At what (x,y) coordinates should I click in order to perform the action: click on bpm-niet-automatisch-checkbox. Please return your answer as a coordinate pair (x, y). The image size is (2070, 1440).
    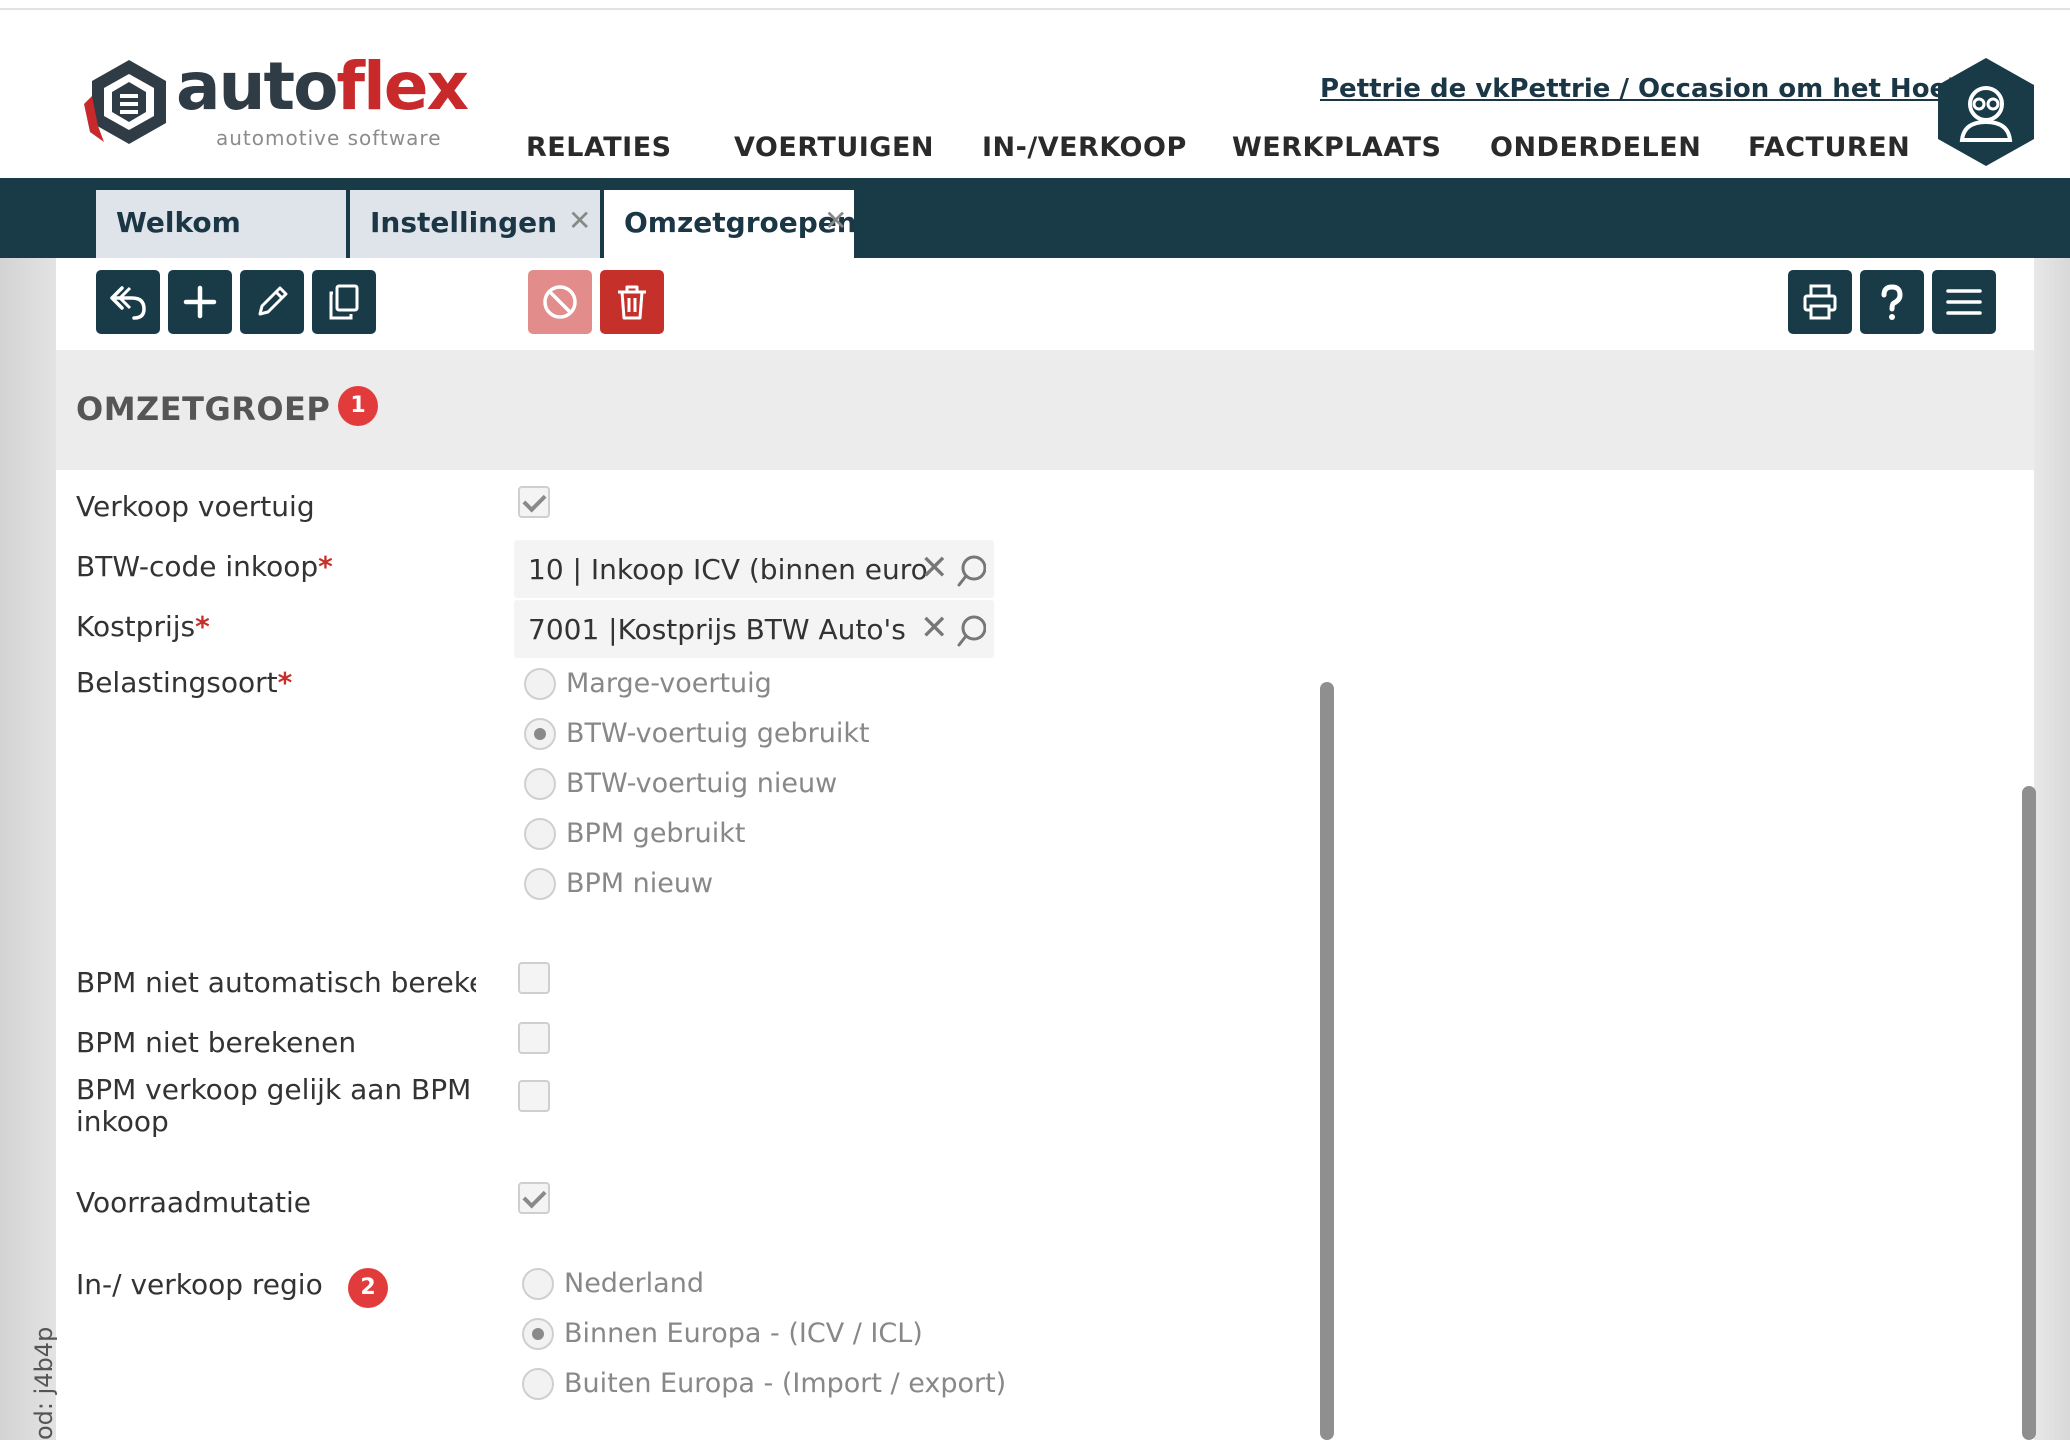
    Looking at the image, I should click on (534, 978).